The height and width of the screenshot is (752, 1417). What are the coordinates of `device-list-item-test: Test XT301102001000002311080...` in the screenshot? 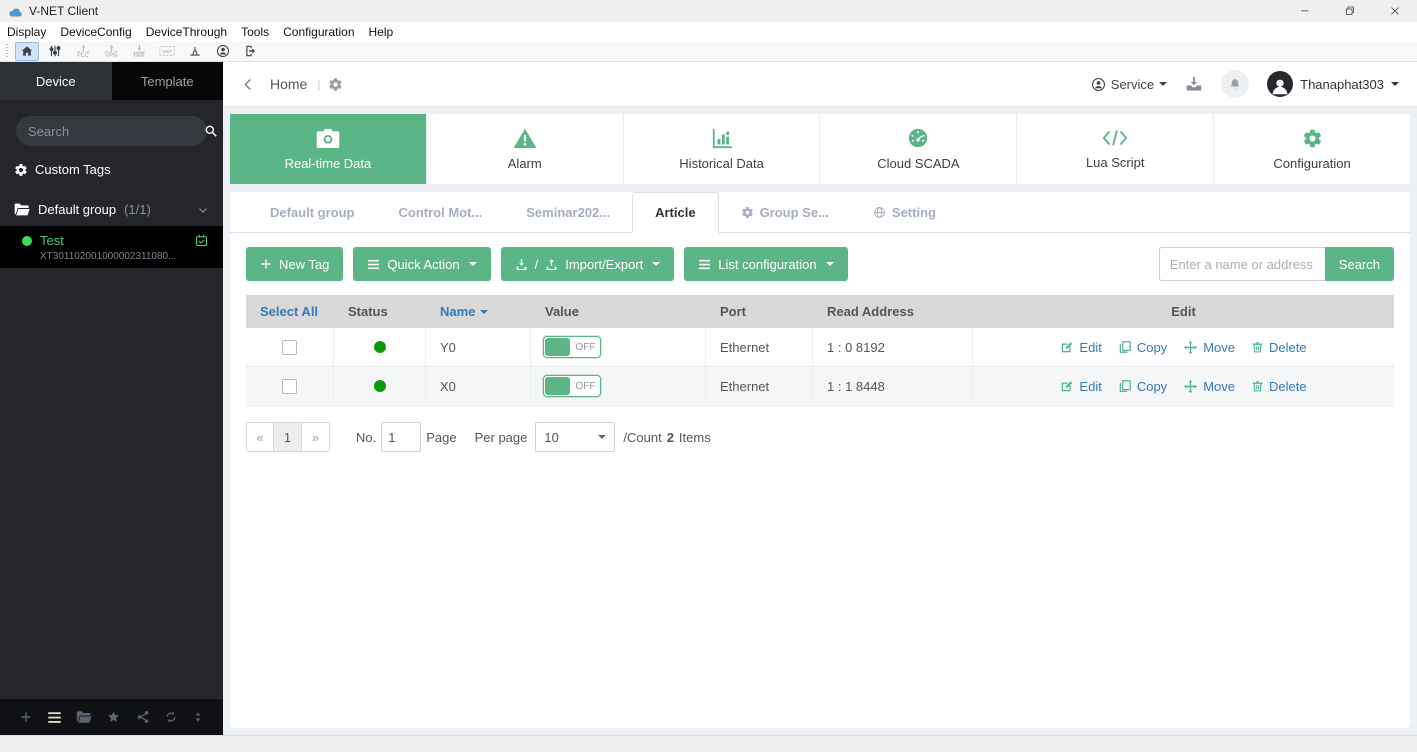 It's located at (111, 247).